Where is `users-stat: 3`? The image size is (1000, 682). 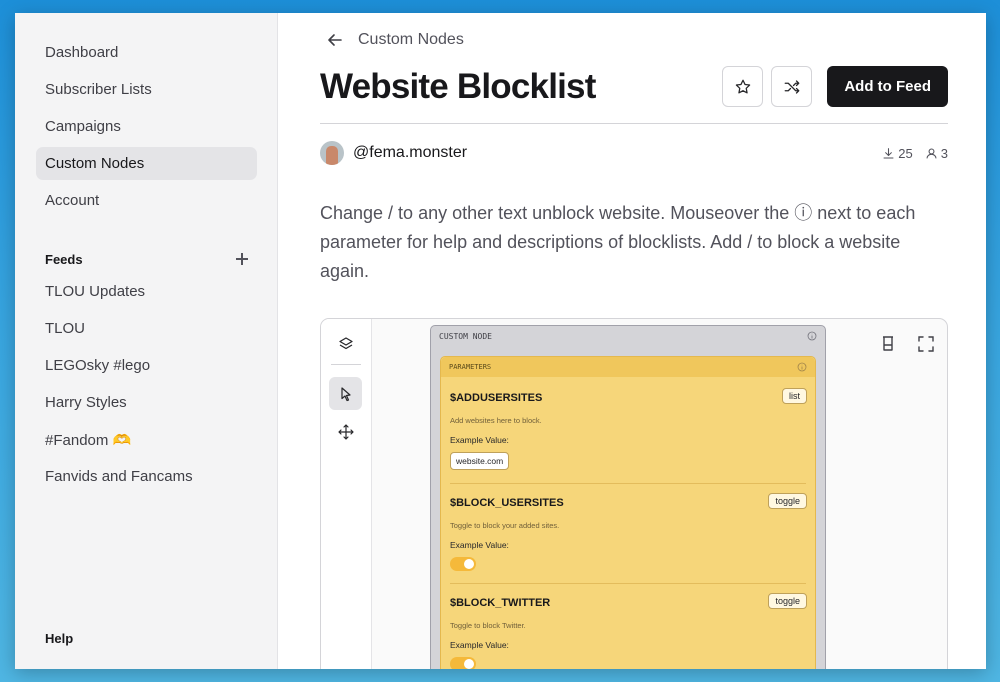 users-stat: 3 is located at coordinates (936, 153).